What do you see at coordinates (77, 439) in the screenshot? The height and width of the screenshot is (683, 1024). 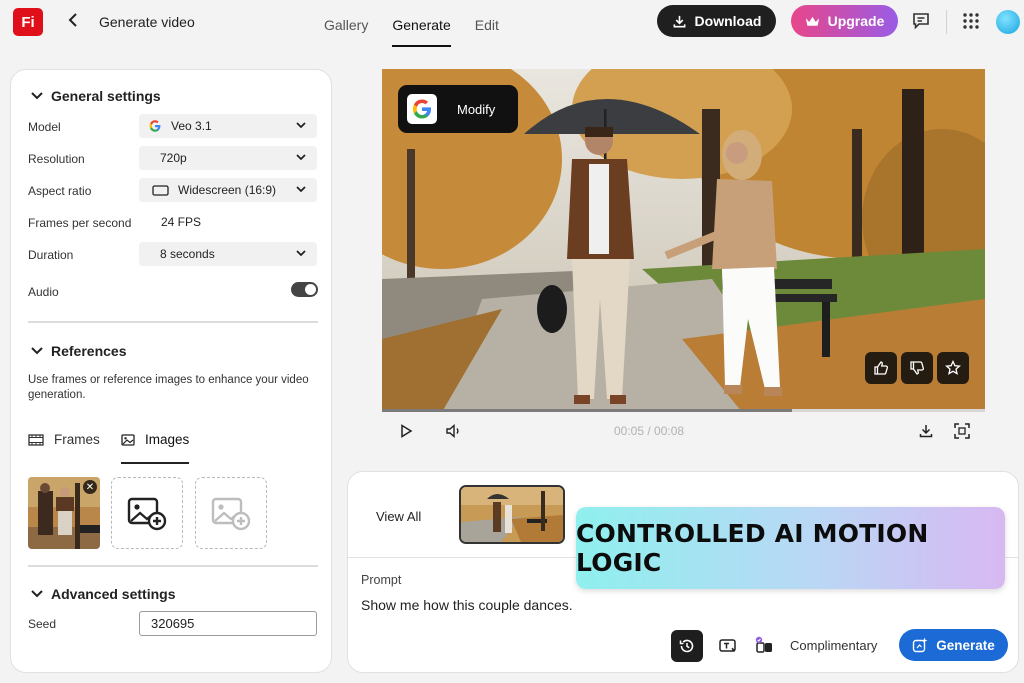 I see `tab-frames-label: Frames` at bounding box center [77, 439].